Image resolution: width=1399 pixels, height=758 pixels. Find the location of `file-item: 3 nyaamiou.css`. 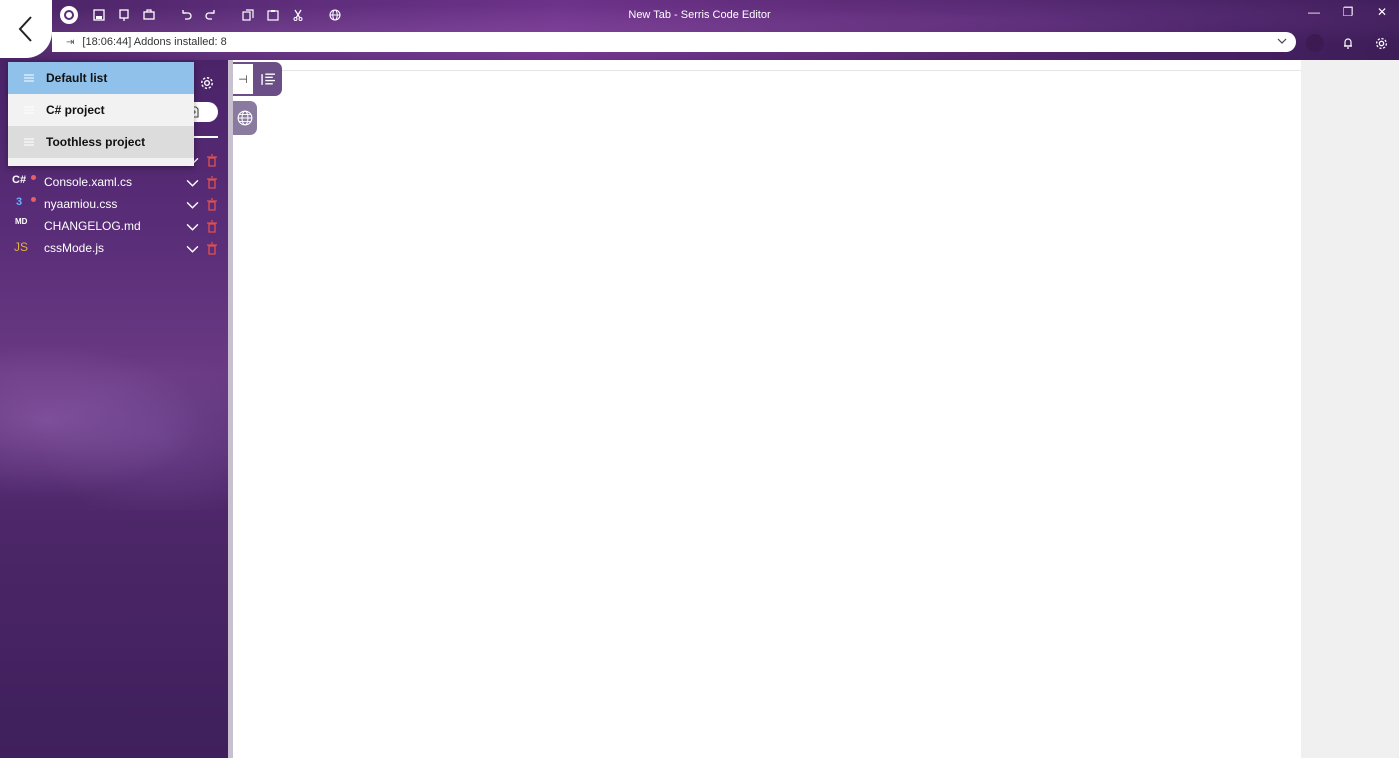

file-item: 3 nyaamiou.css is located at coordinates (114, 204).